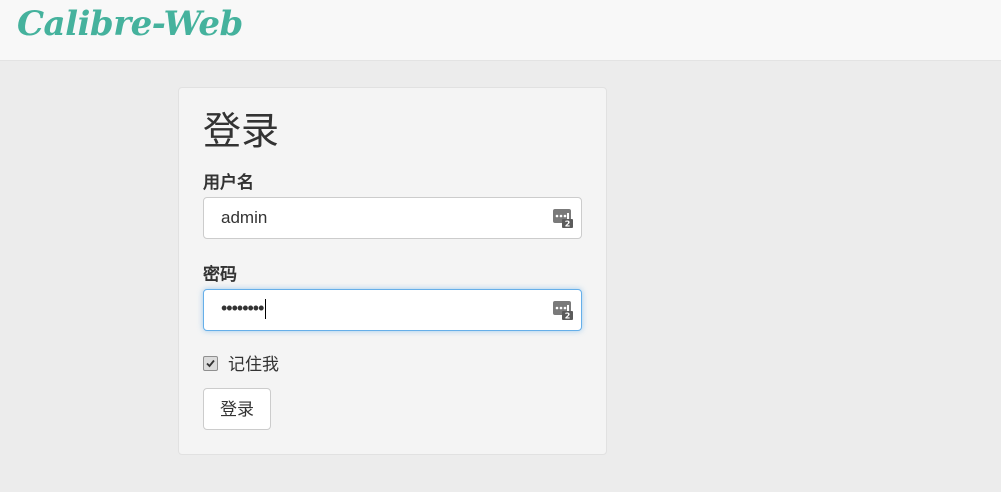 Image resolution: width=1001 pixels, height=492 pixels. I want to click on brand-logo: Calibre-Web, so click(130, 24).